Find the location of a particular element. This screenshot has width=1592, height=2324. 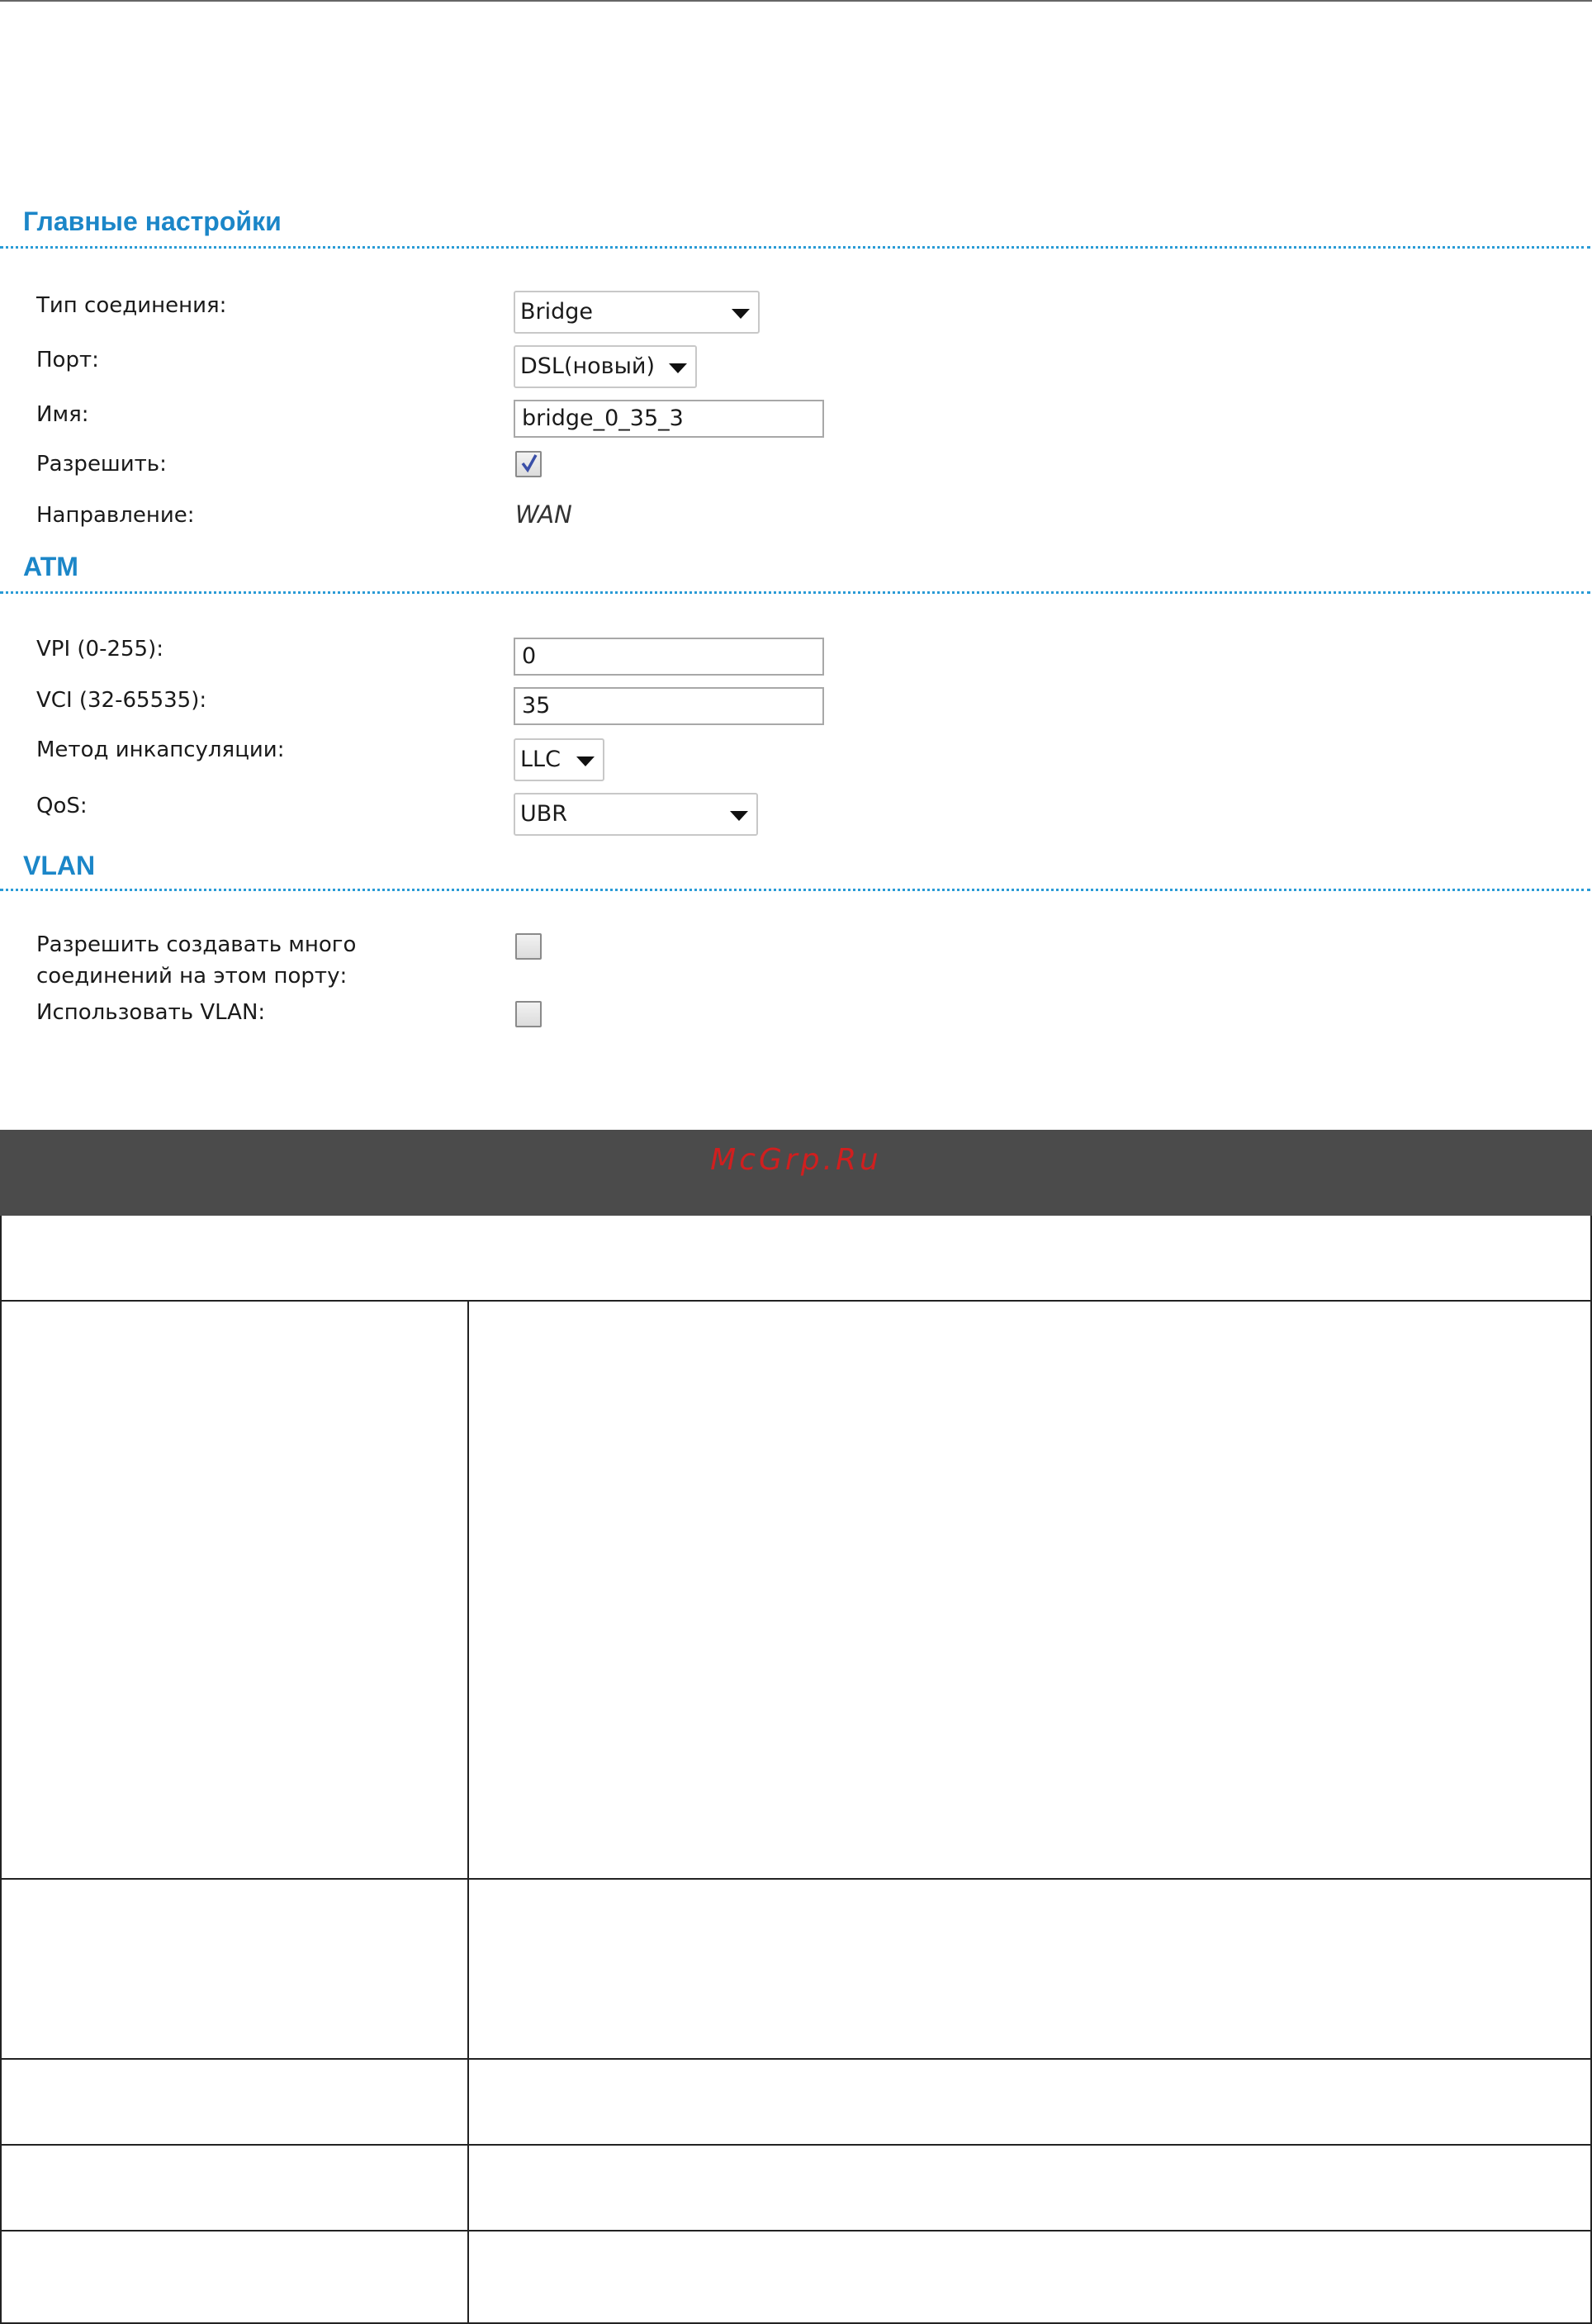

vci-input: 35 is located at coordinates (669, 706).